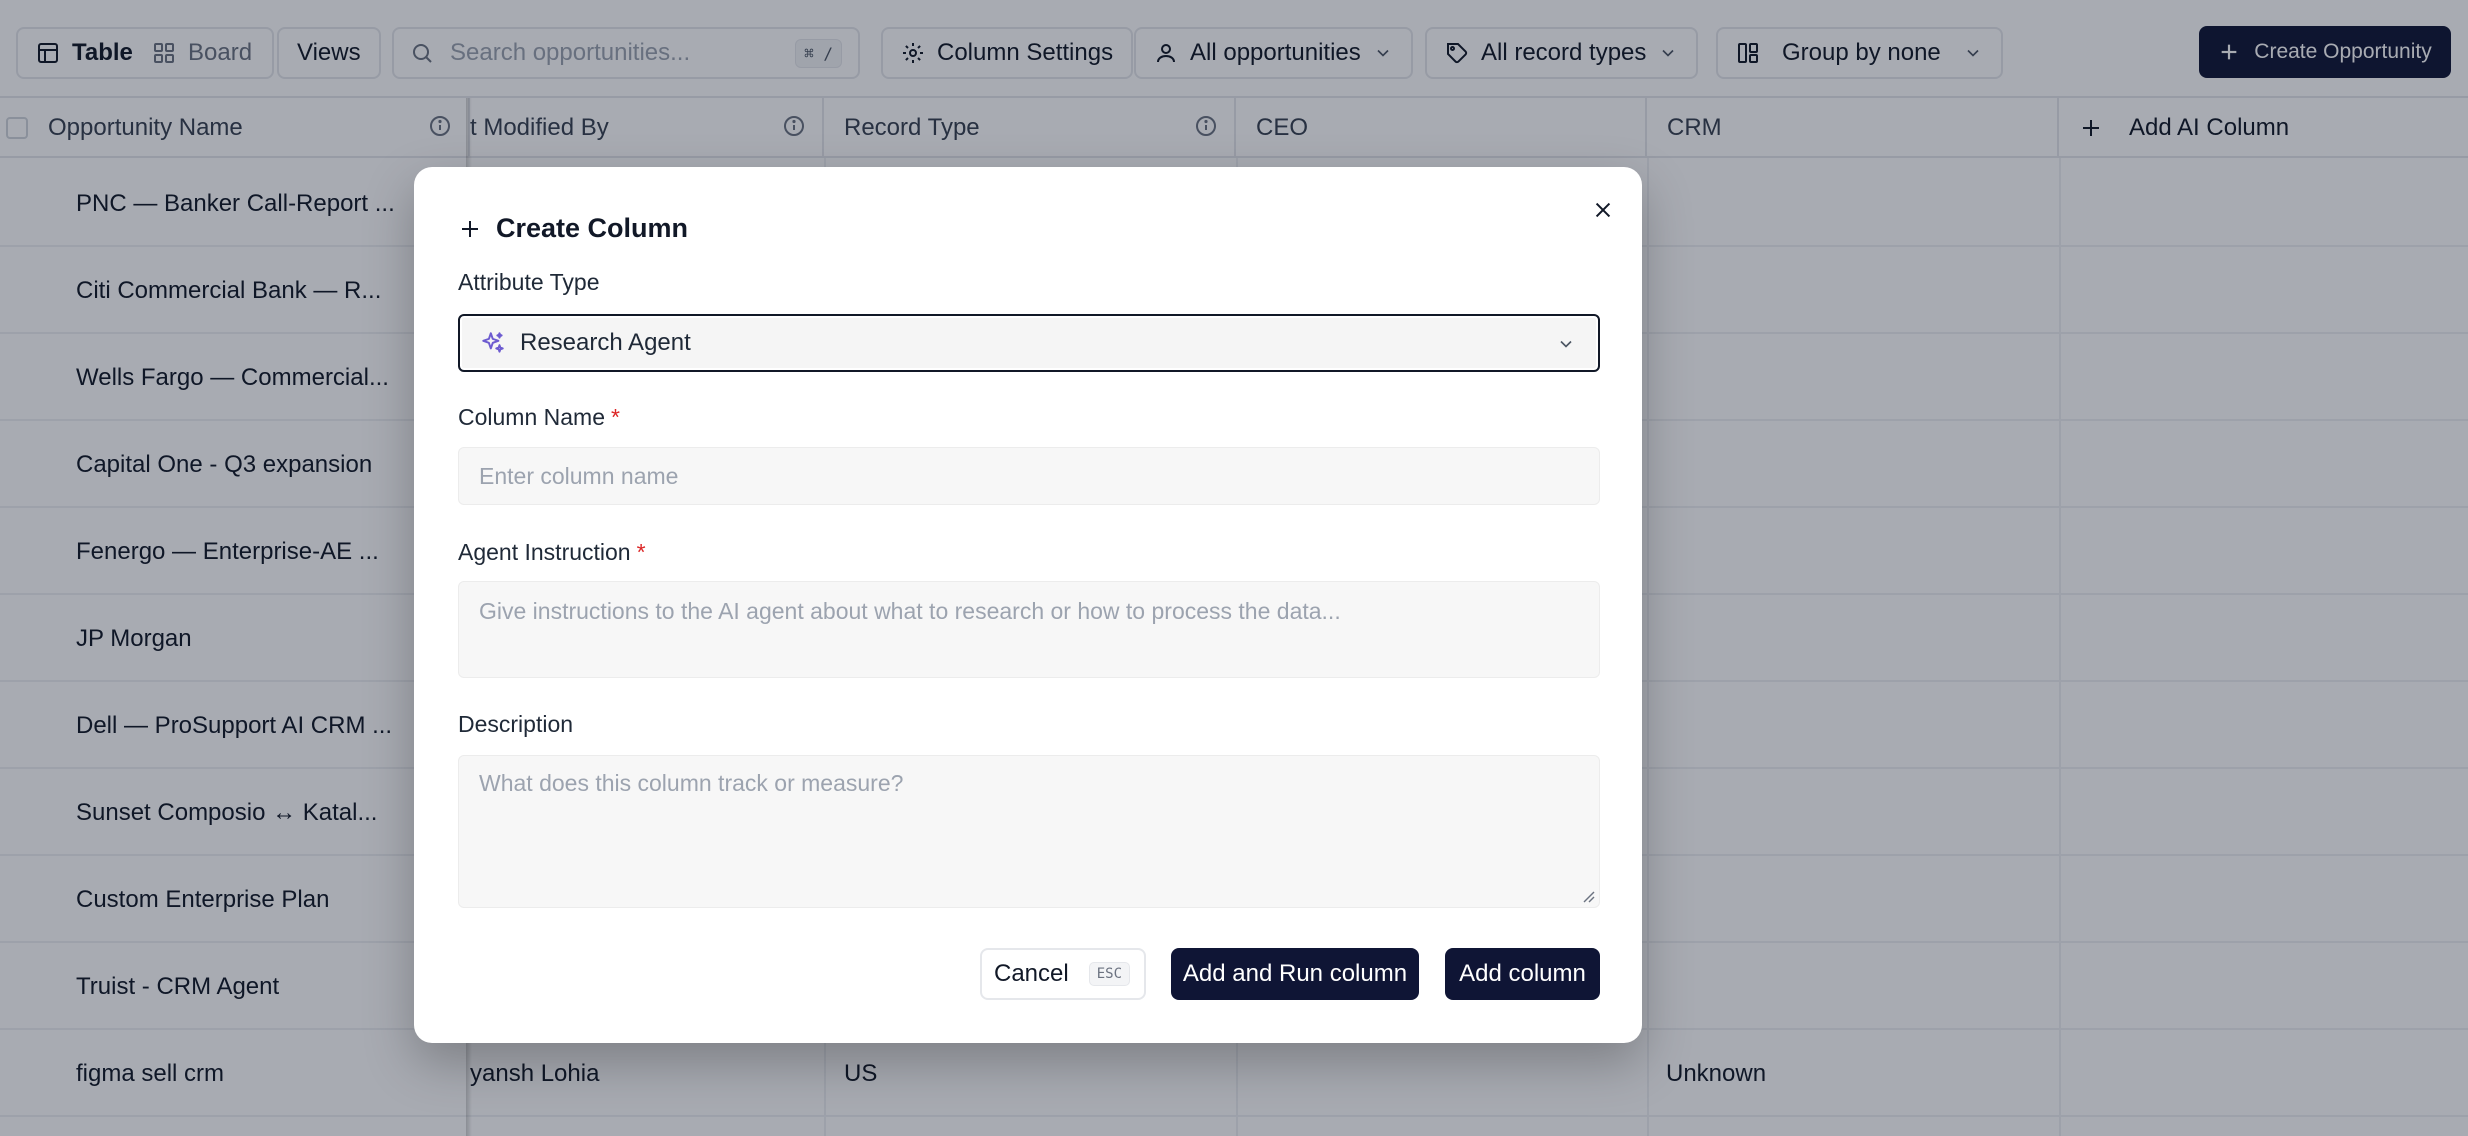 The height and width of the screenshot is (1136, 2468). I want to click on dialog-title-text: Create Column, so click(592, 228).